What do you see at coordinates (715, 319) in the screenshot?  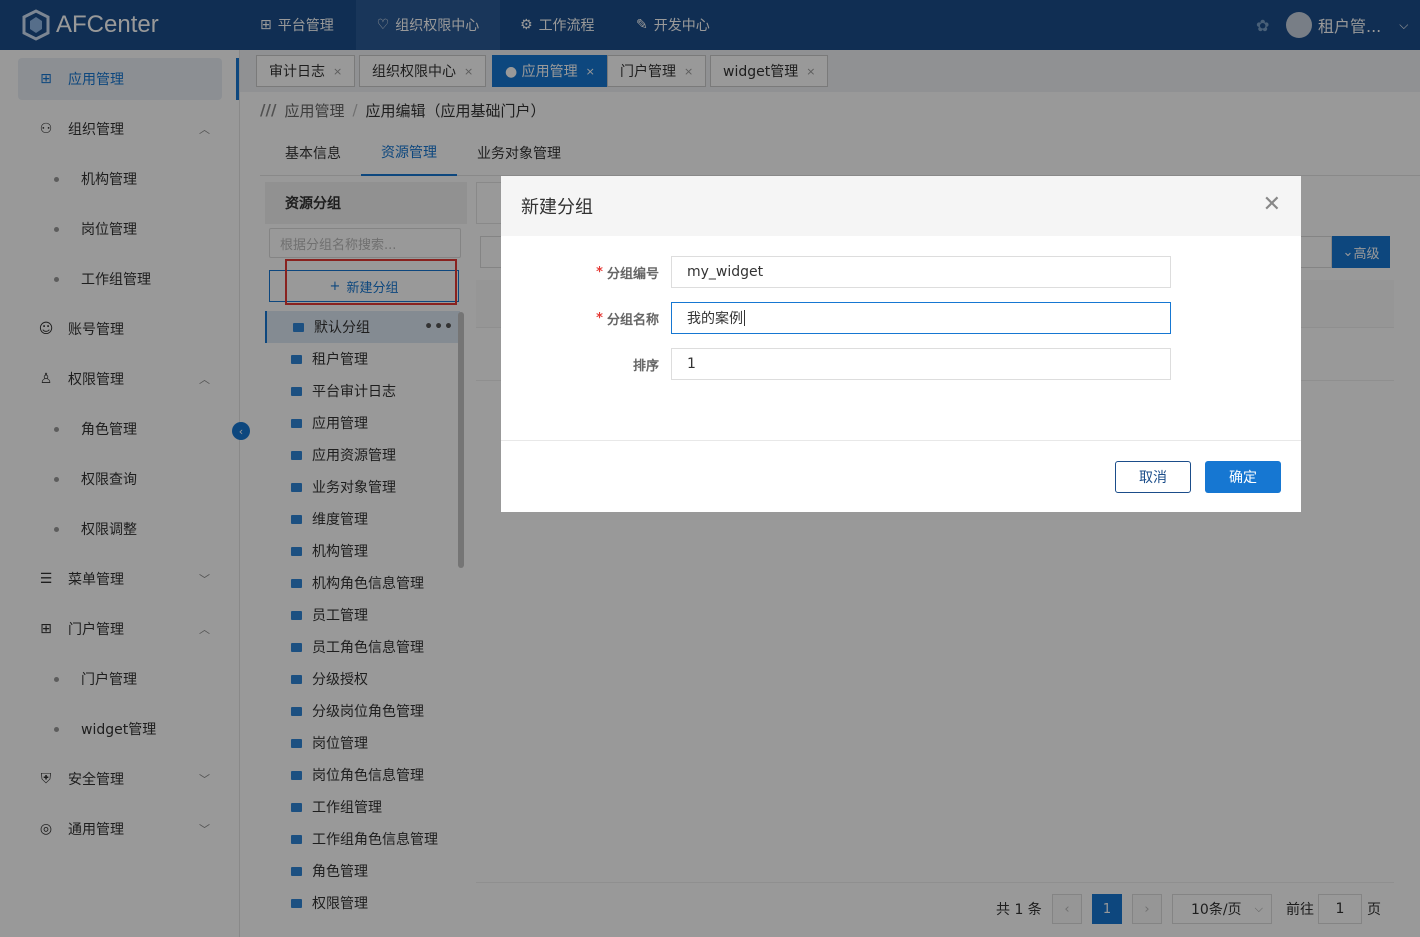 I see `input-value: 我的案例` at bounding box center [715, 319].